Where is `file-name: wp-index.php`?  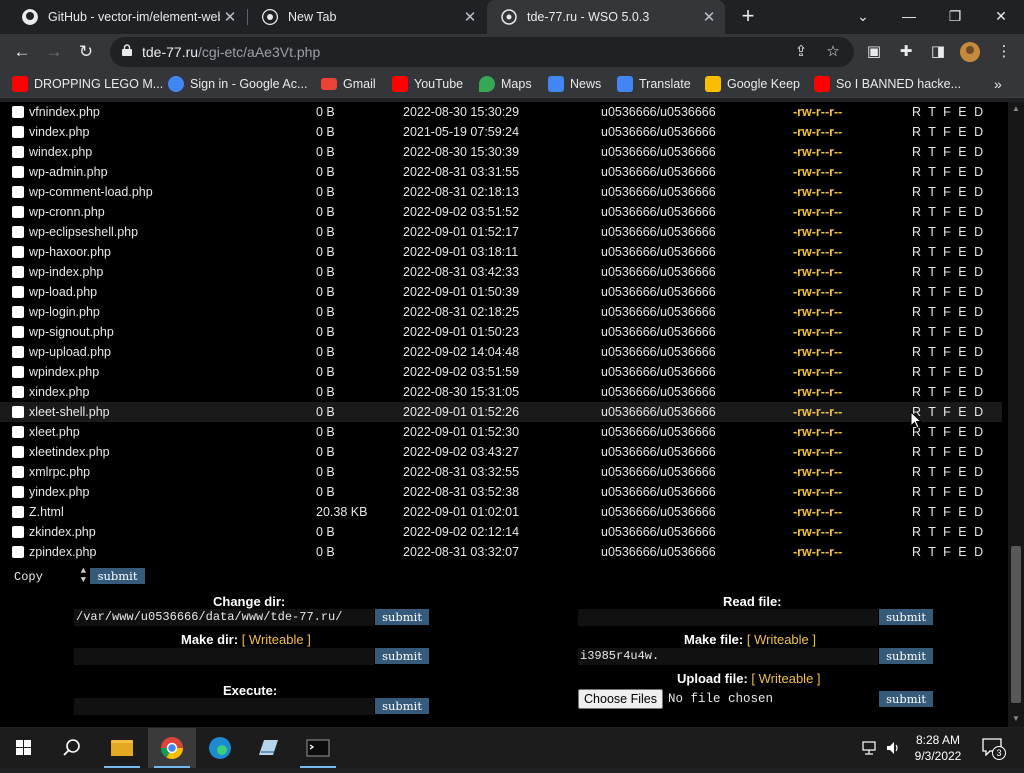
file-name: wp-index.php is located at coordinates (66, 272).